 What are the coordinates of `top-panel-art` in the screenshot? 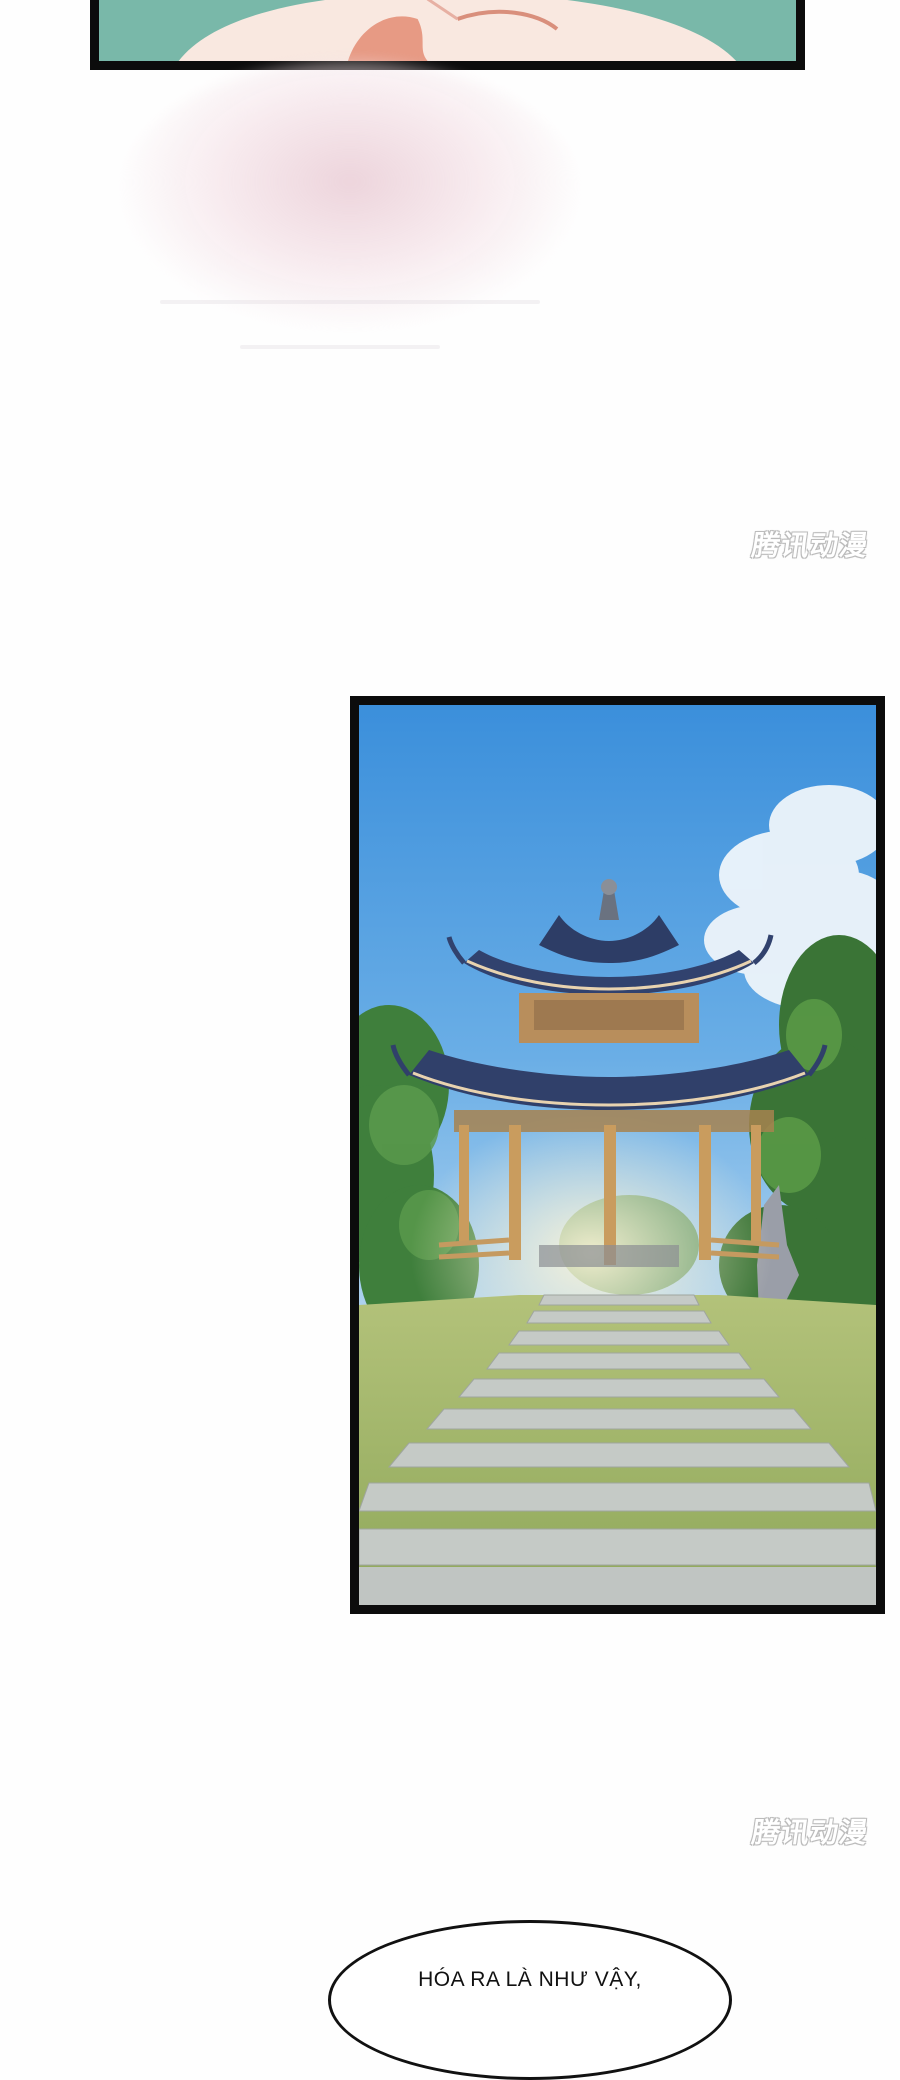 It's located at (447, 30).